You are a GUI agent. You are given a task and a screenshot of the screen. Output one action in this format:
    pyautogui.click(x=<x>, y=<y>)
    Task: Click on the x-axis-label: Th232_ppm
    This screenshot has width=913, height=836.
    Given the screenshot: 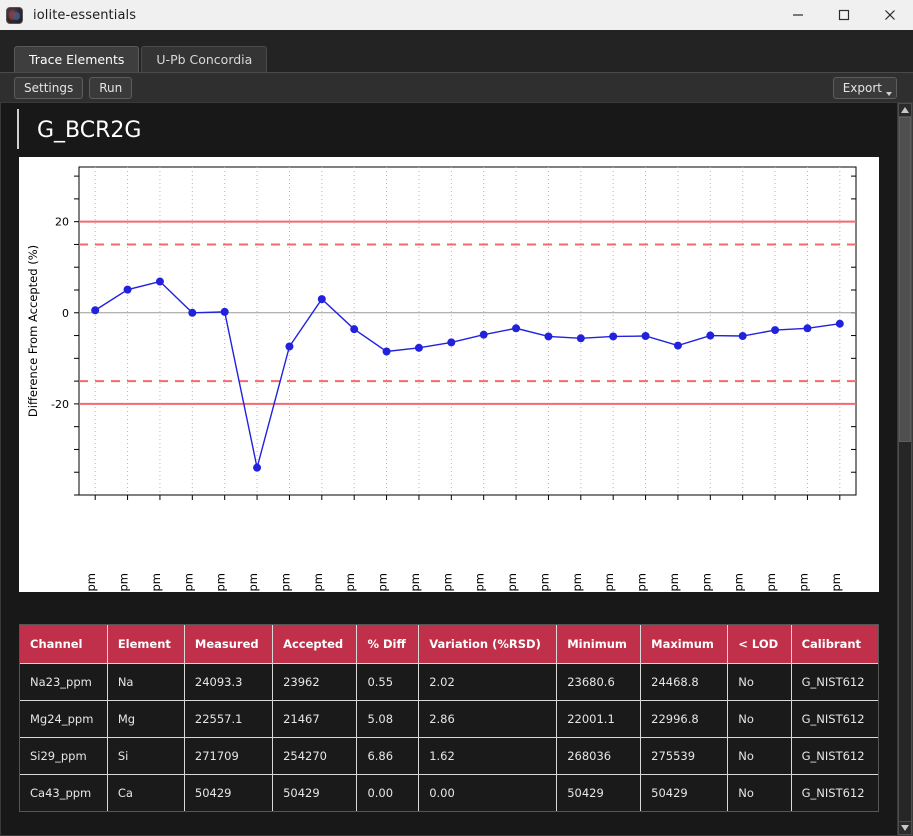 What is the action you would take?
    pyautogui.click(x=803, y=582)
    